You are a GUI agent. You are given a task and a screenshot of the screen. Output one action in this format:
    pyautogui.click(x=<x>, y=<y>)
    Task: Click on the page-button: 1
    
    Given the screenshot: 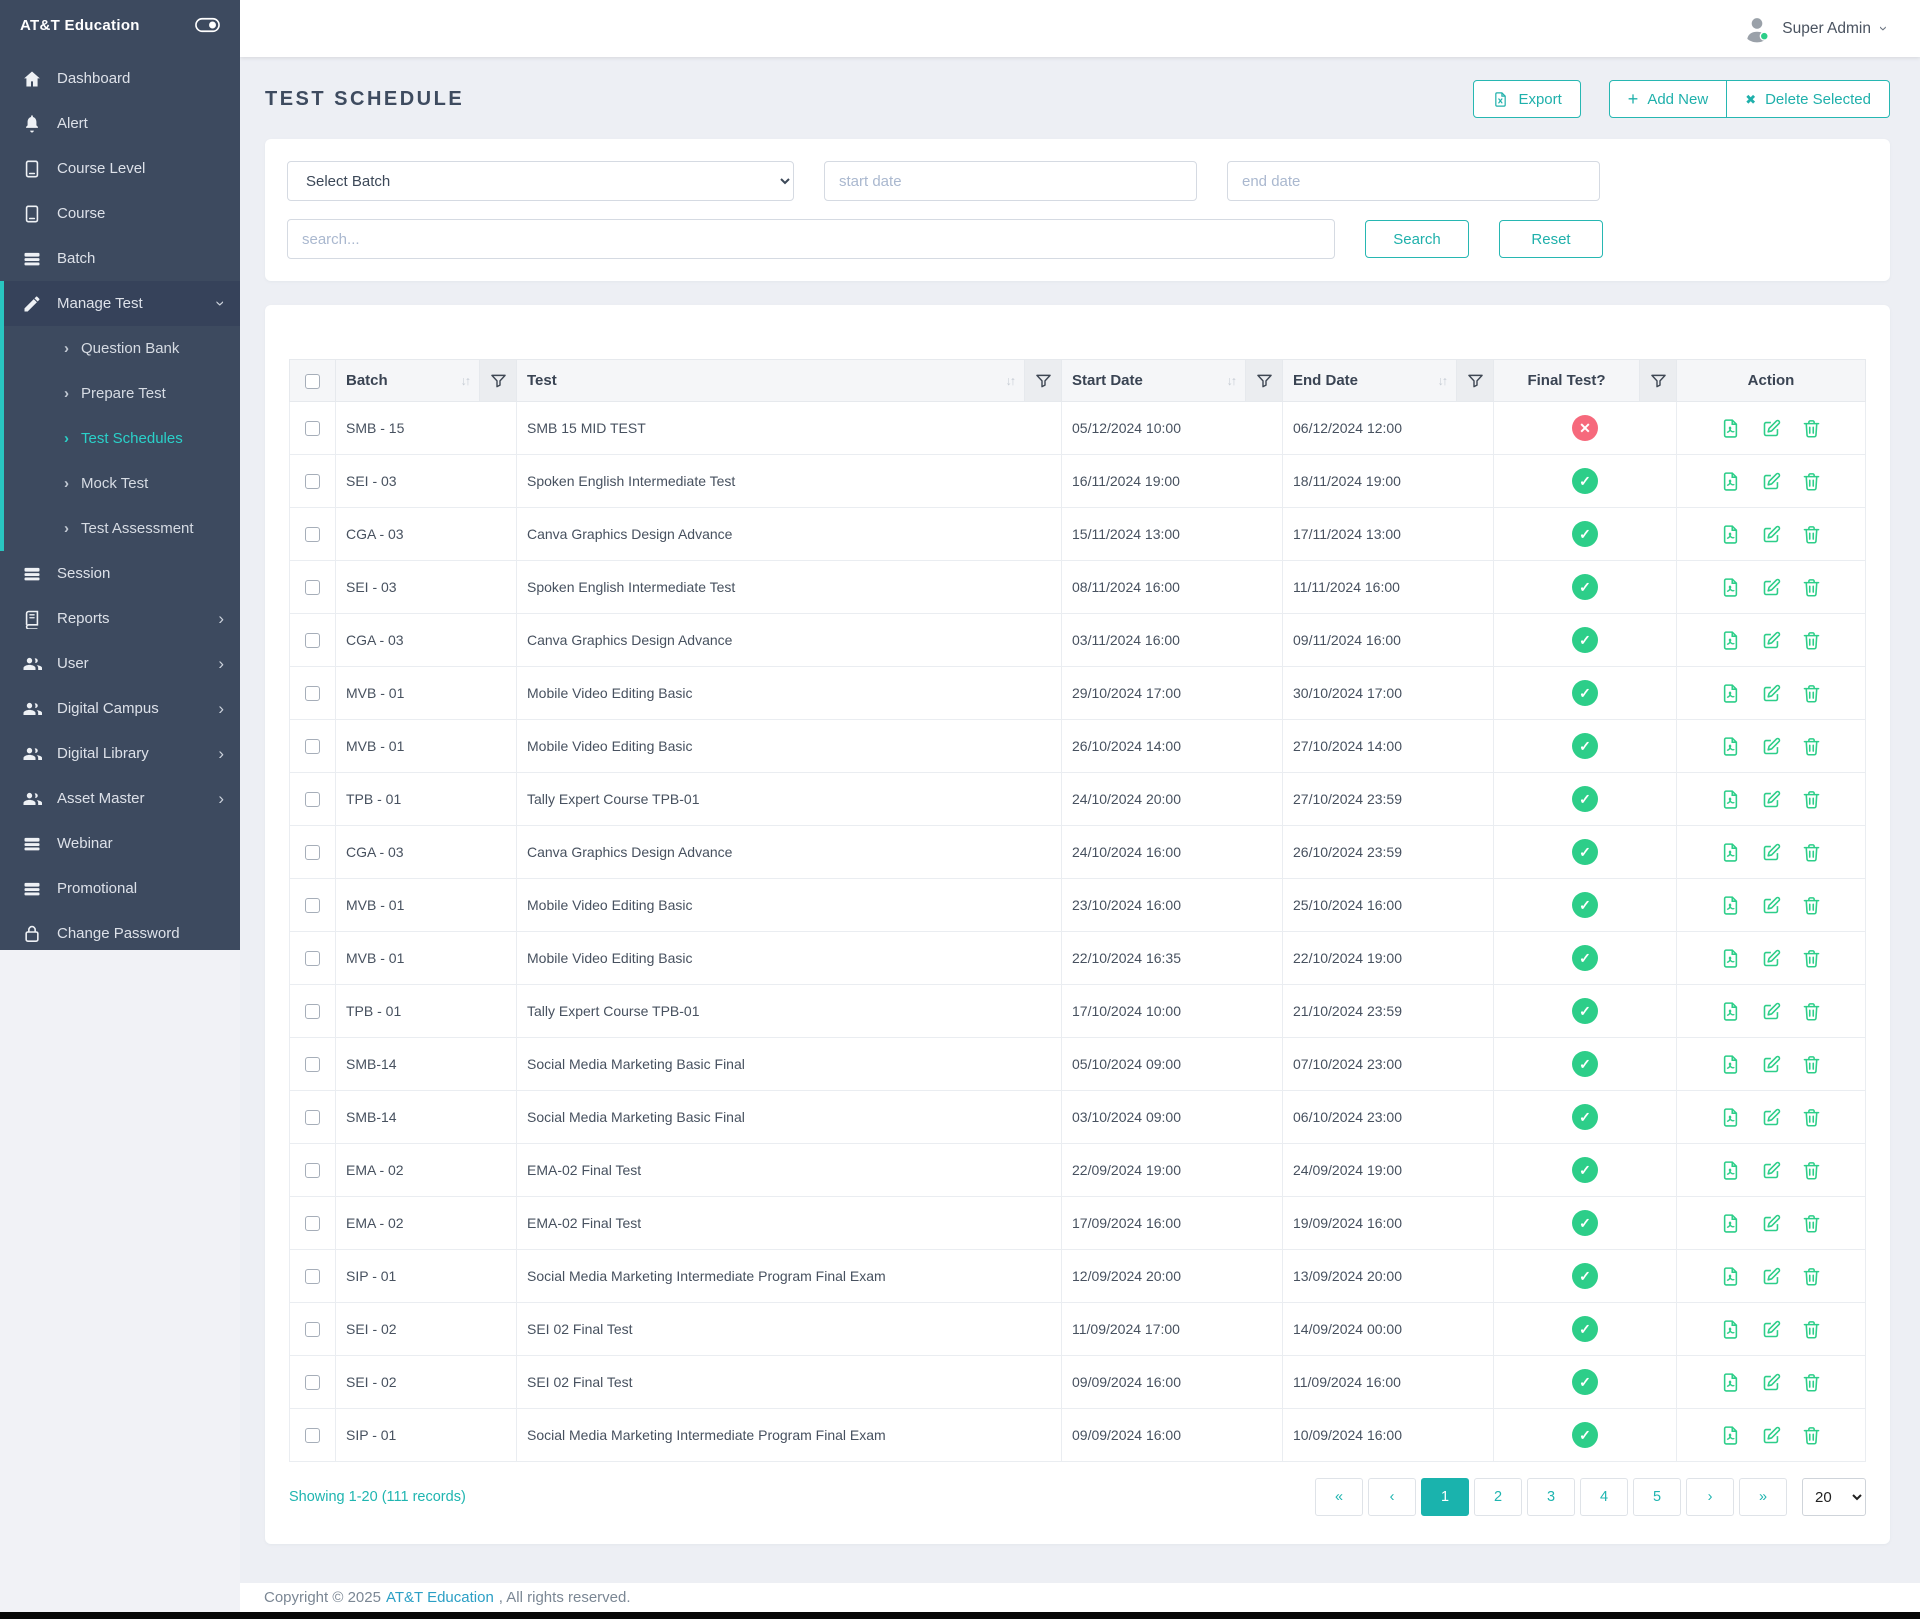 What is the action you would take?
    pyautogui.click(x=1445, y=1497)
    